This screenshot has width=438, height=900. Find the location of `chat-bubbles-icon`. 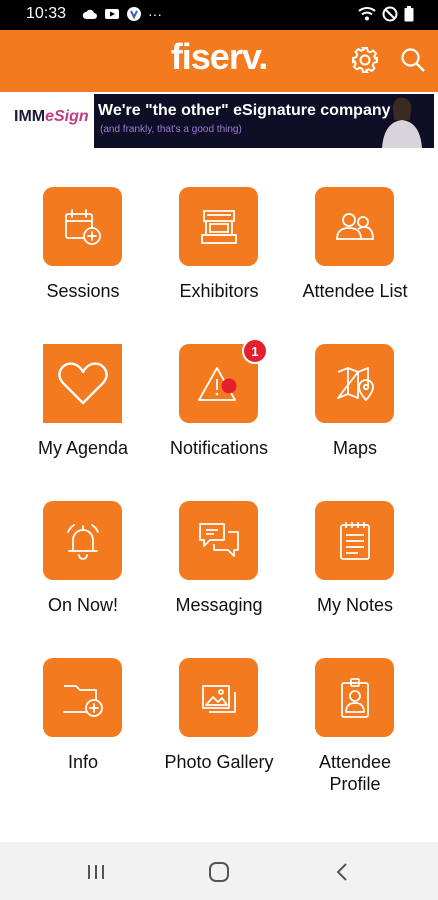

chat-bubbles-icon is located at coordinates (218, 539).